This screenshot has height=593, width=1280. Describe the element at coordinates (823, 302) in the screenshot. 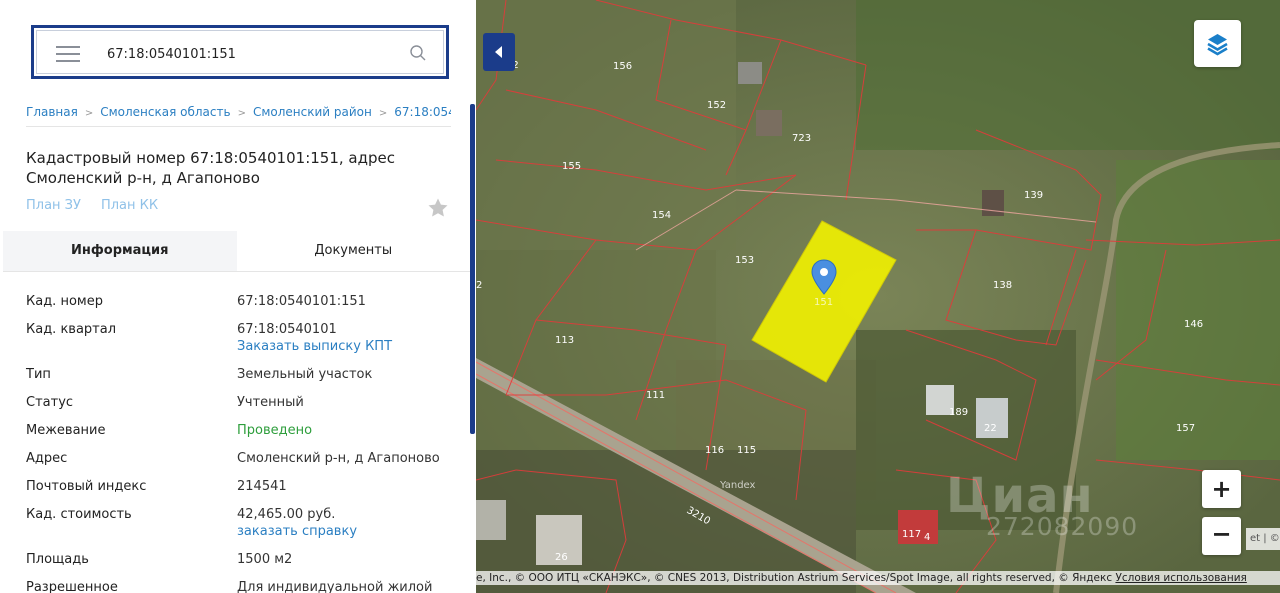

I see `plot-label-selected: 151` at that location.